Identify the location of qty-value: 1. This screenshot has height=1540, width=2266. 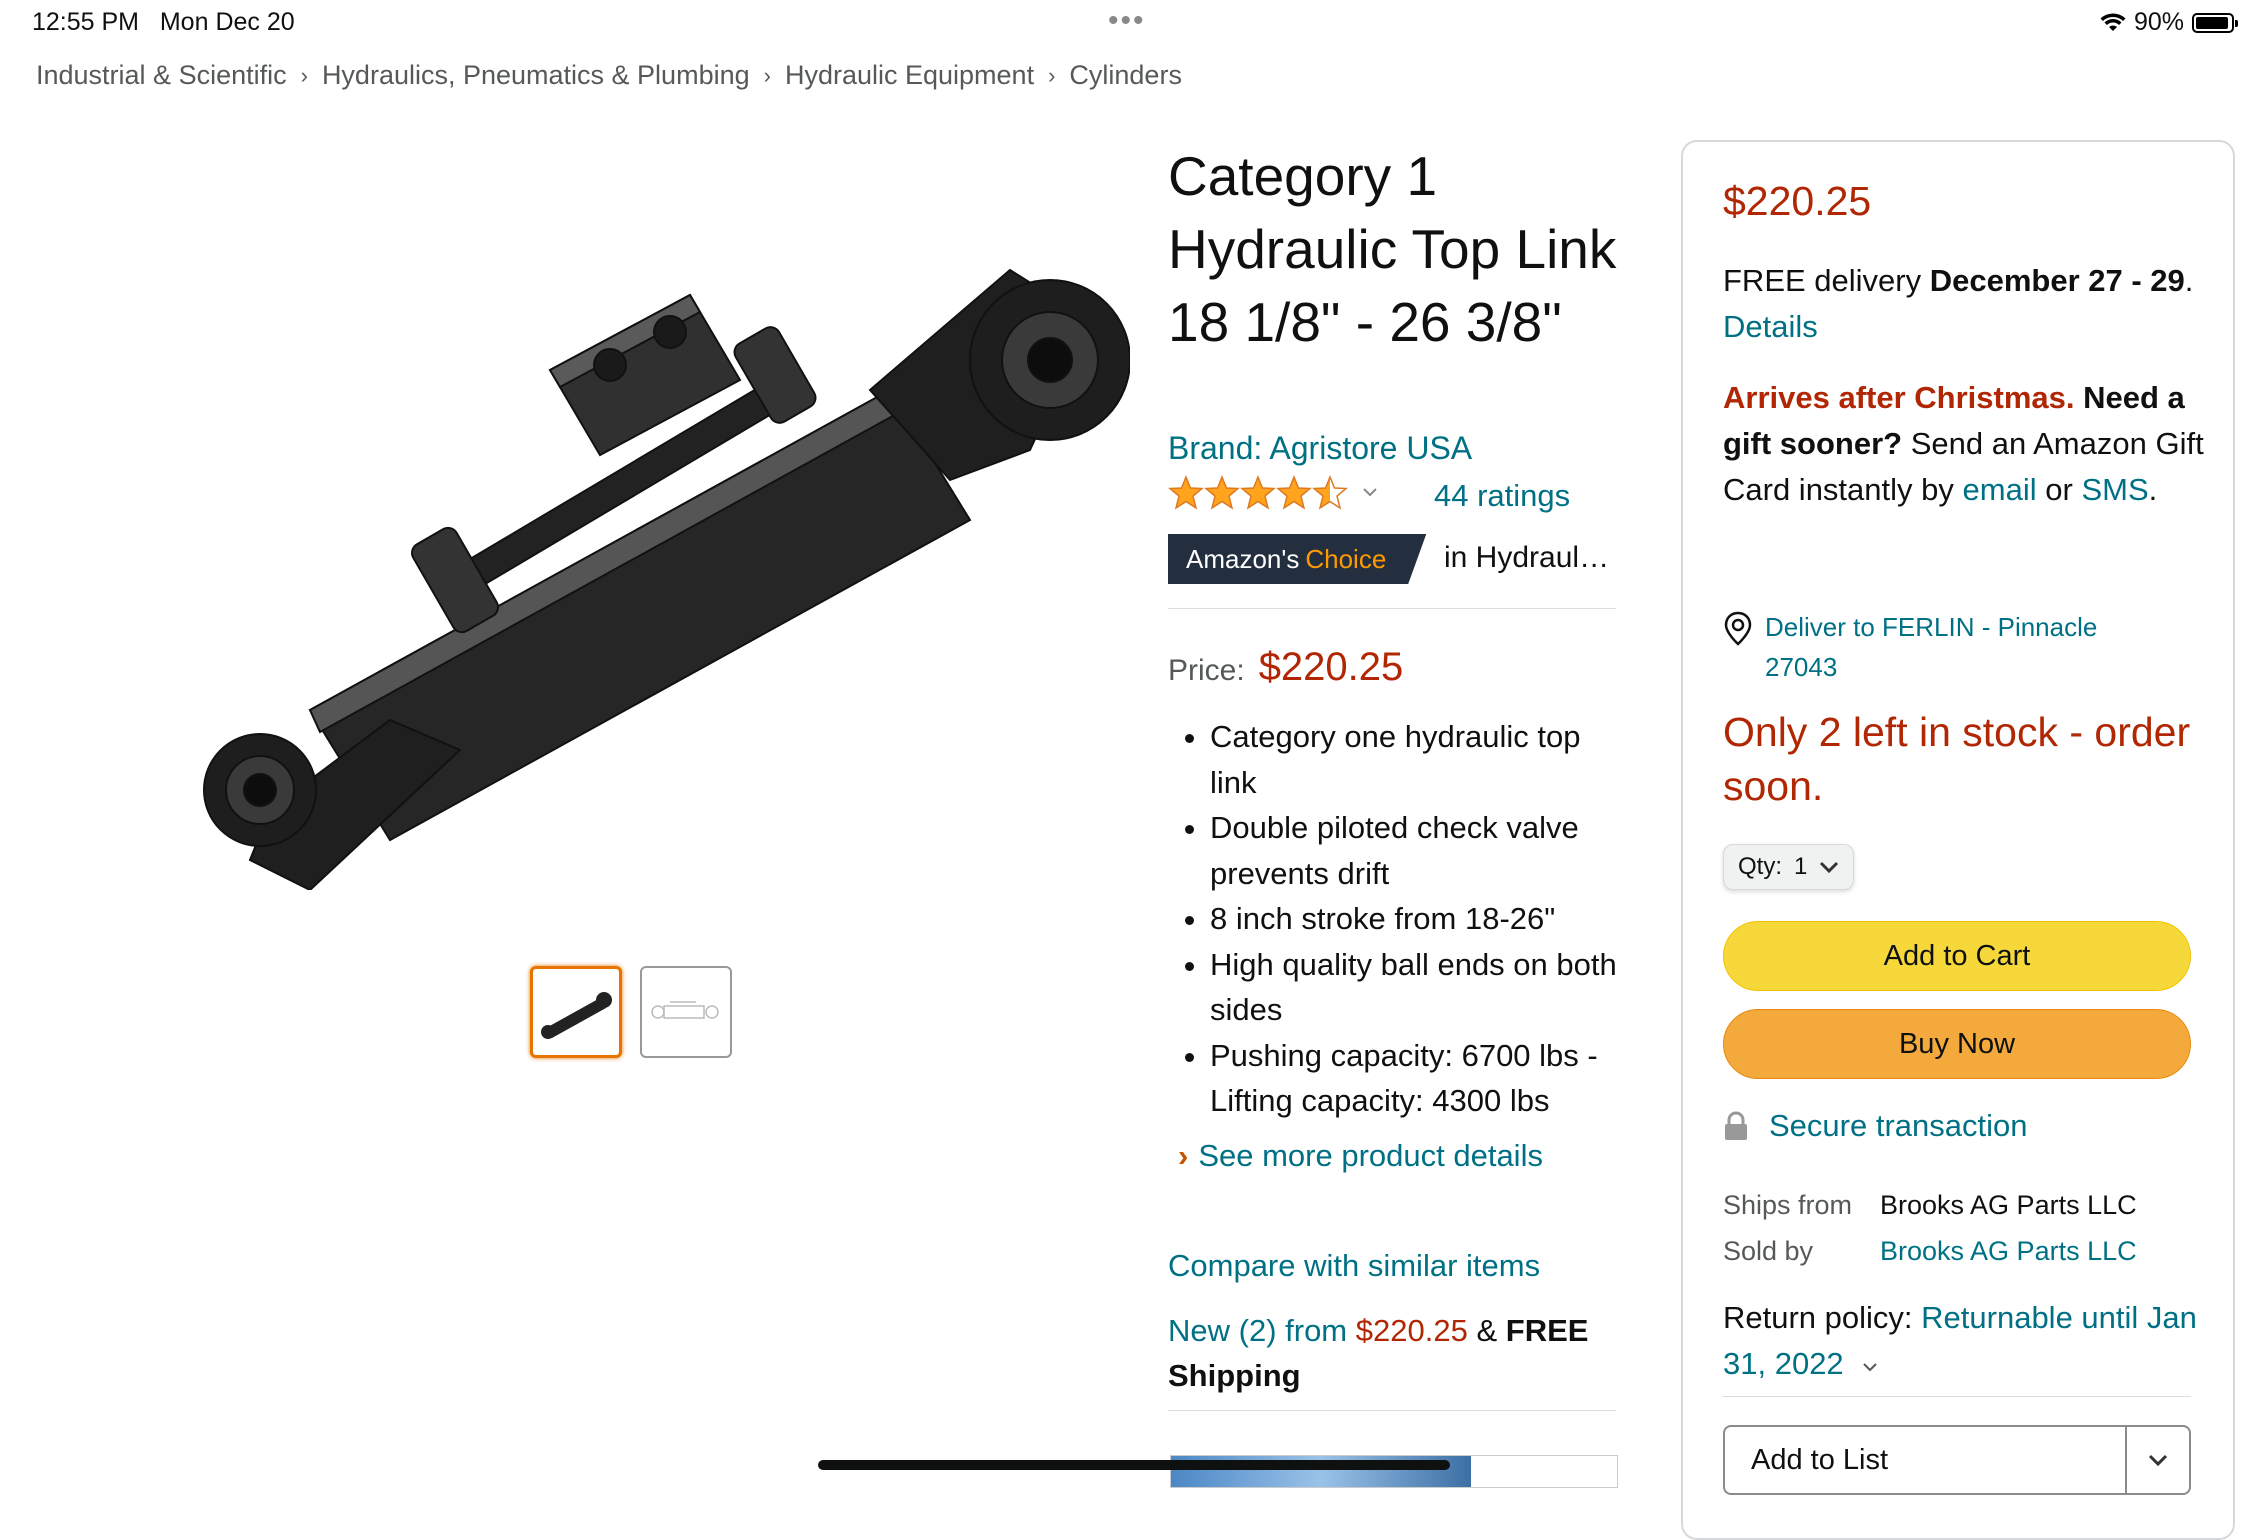
(1801, 866).